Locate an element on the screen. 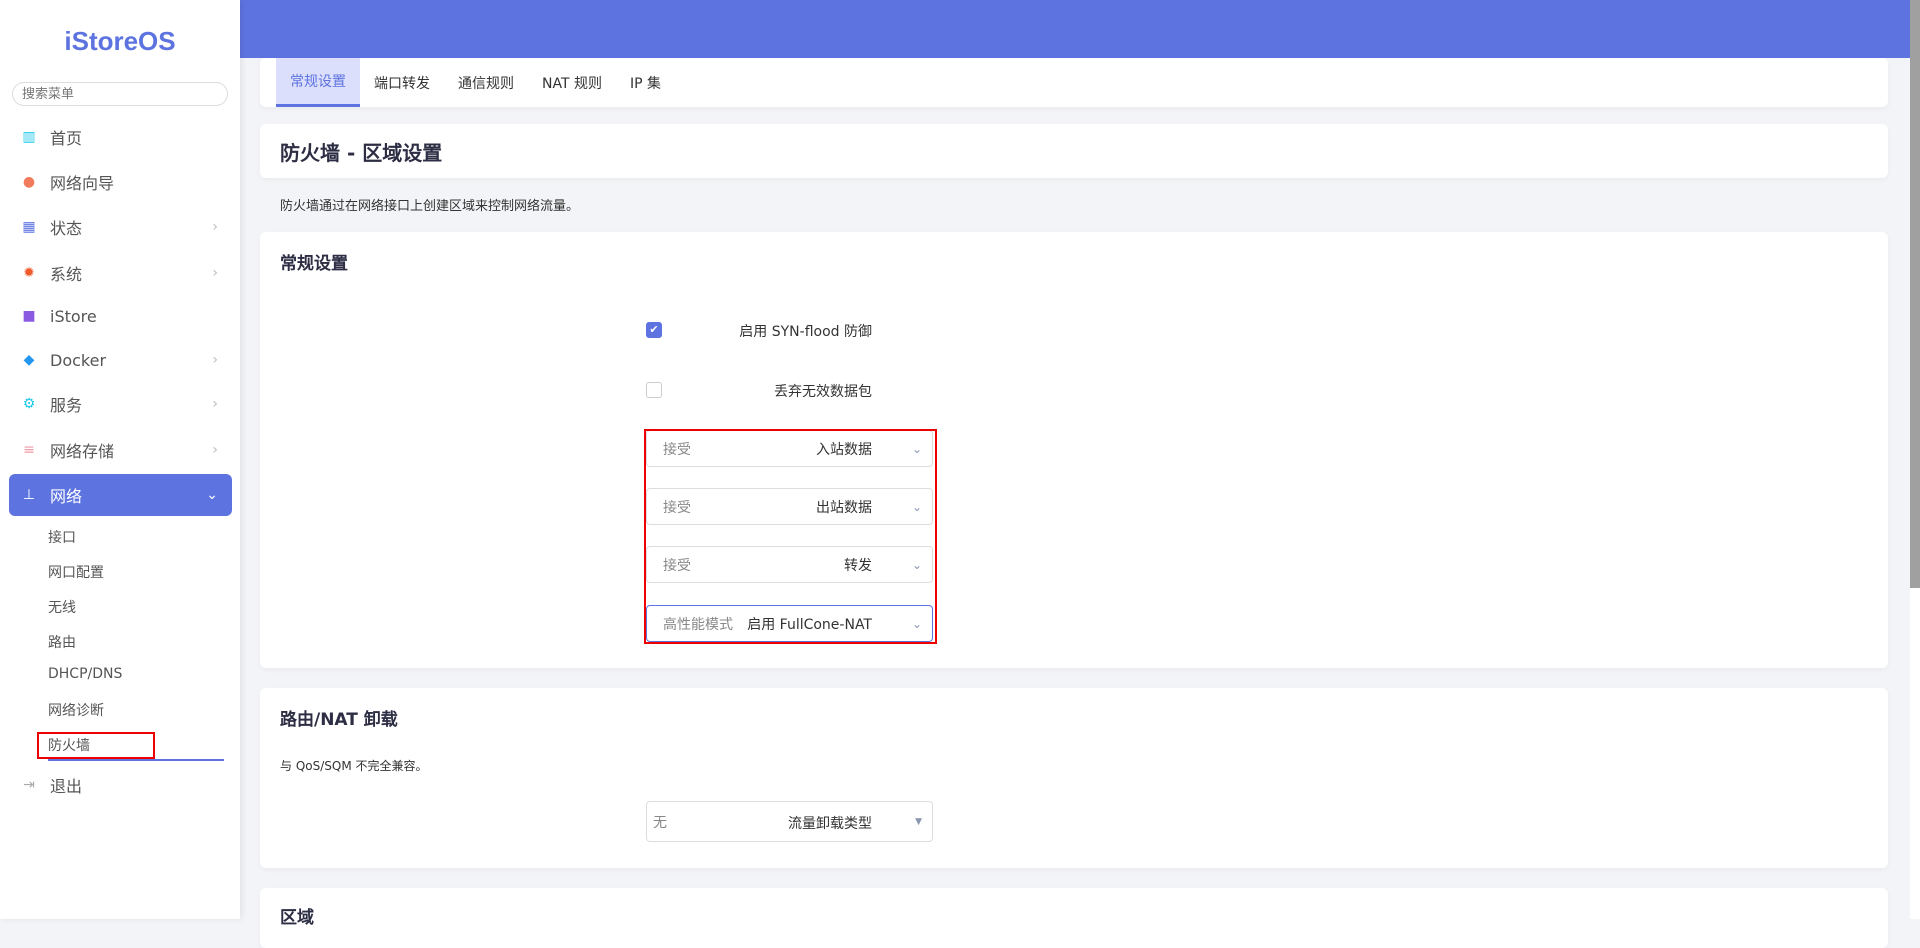 This screenshot has width=1920, height=948. nav-label: 首页 is located at coordinates (66, 138).